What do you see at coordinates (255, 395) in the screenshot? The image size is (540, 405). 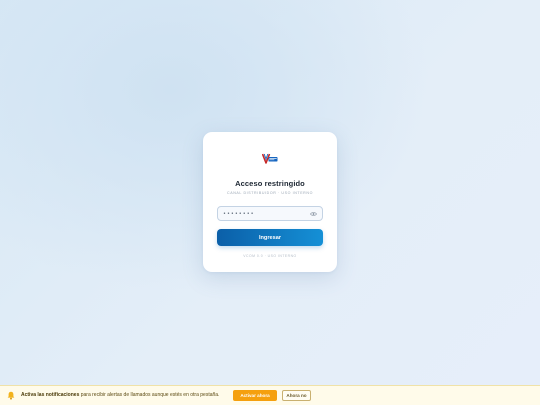 I see `activate-notifications-button: Activar ahora` at bounding box center [255, 395].